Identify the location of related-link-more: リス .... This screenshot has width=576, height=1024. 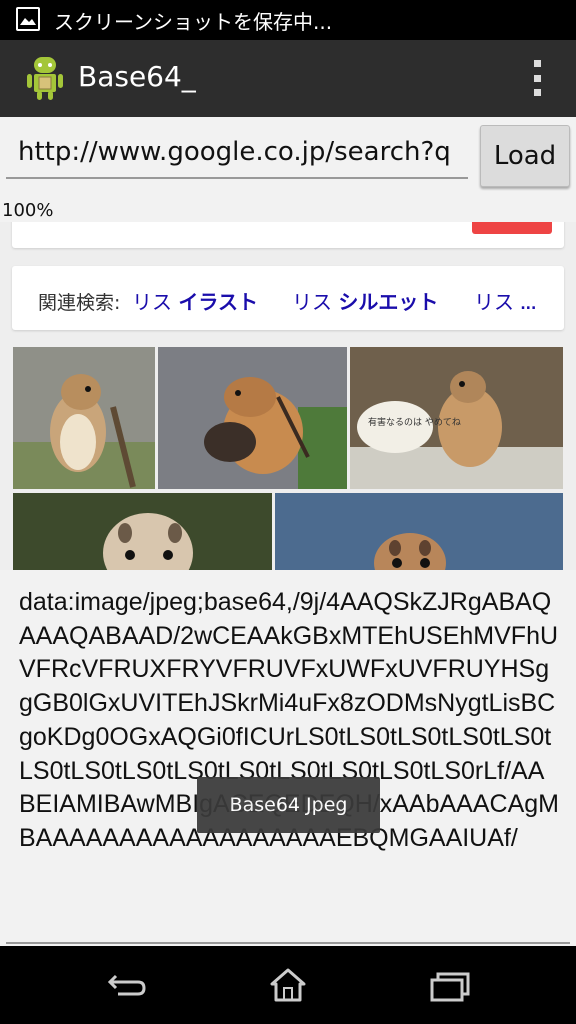
(505, 300).